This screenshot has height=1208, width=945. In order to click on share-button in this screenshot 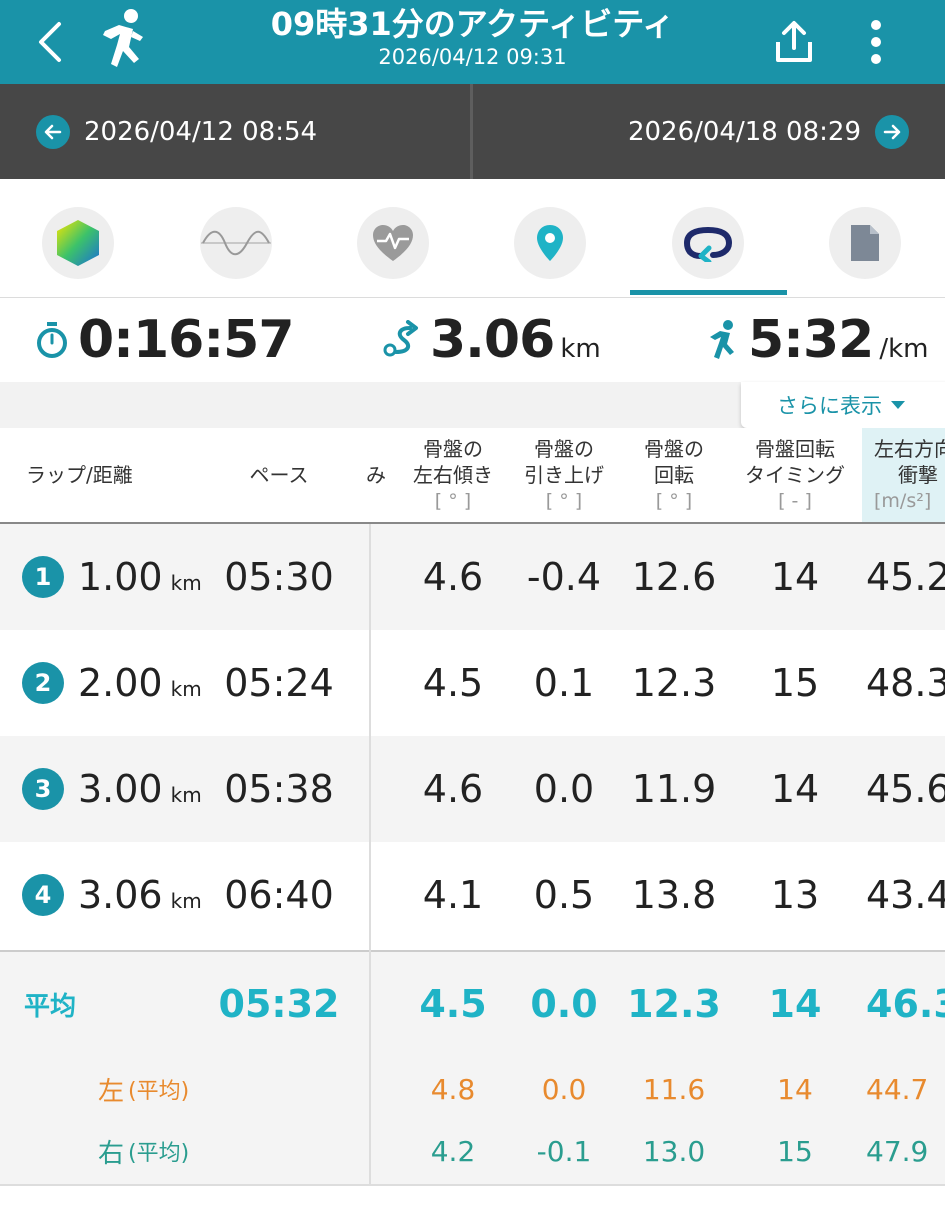, I will do `click(794, 42)`.